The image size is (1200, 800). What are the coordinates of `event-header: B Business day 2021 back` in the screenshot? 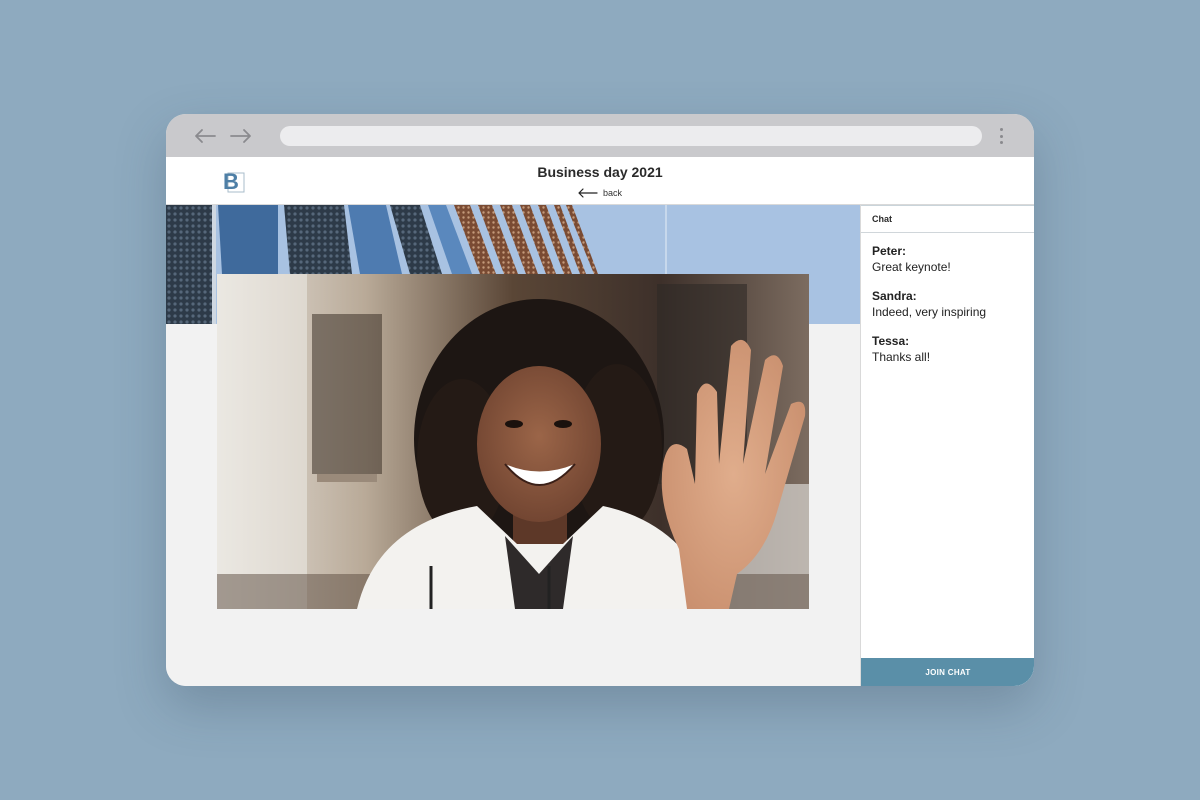 It's located at (600, 181).